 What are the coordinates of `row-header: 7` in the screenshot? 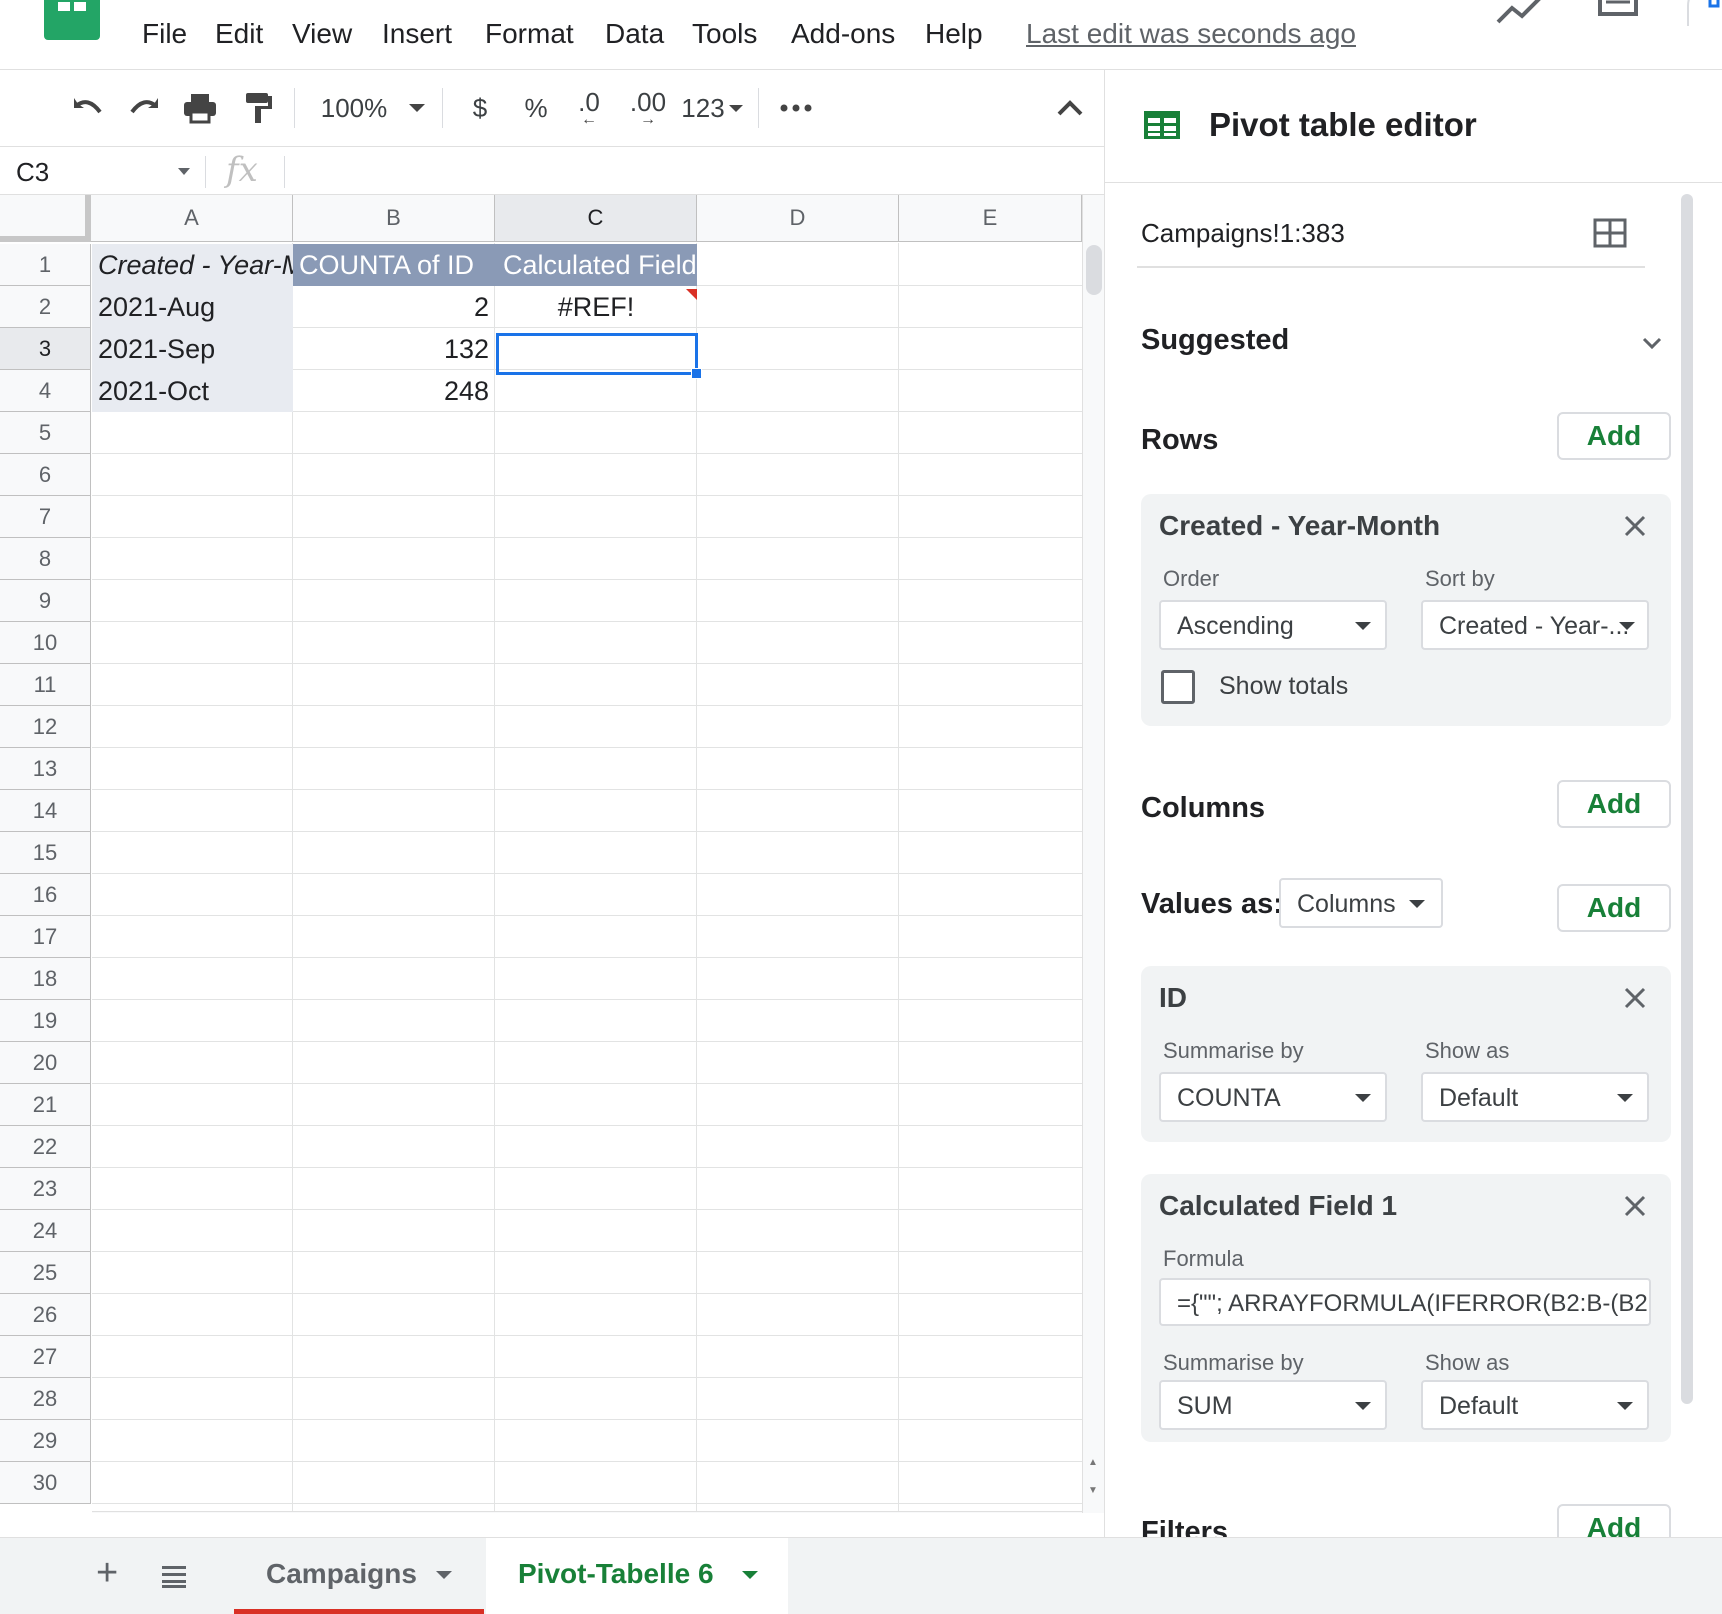 It's located at (45, 517).